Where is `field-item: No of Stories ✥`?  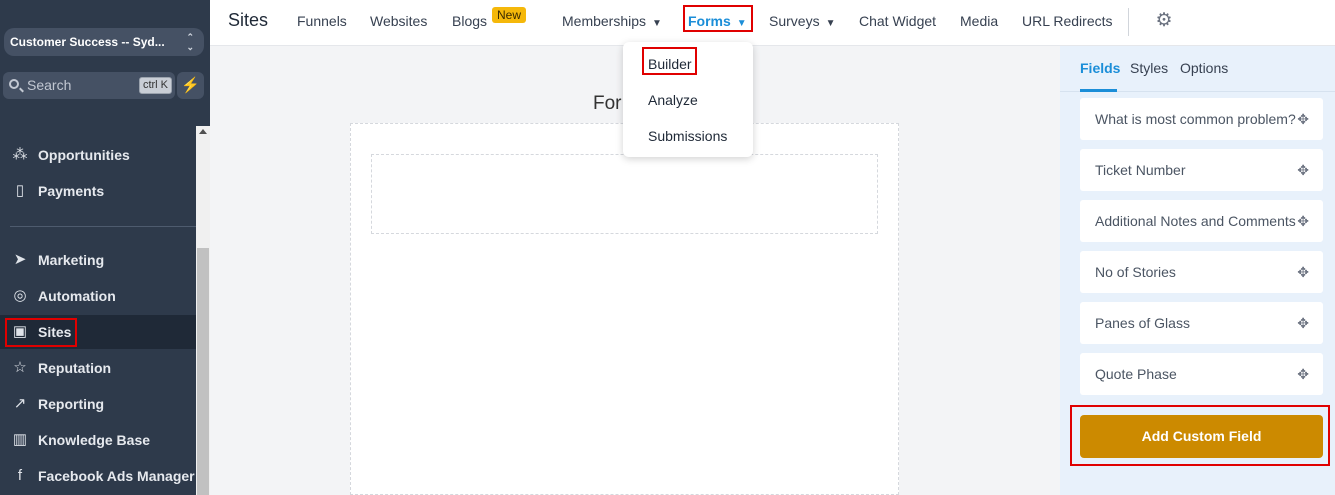
field-item: No of Stories ✥ is located at coordinates (1201, 272).